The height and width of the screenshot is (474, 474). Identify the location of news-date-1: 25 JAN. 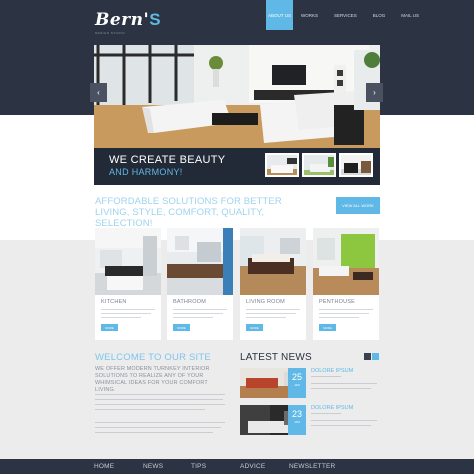
(297, 383).